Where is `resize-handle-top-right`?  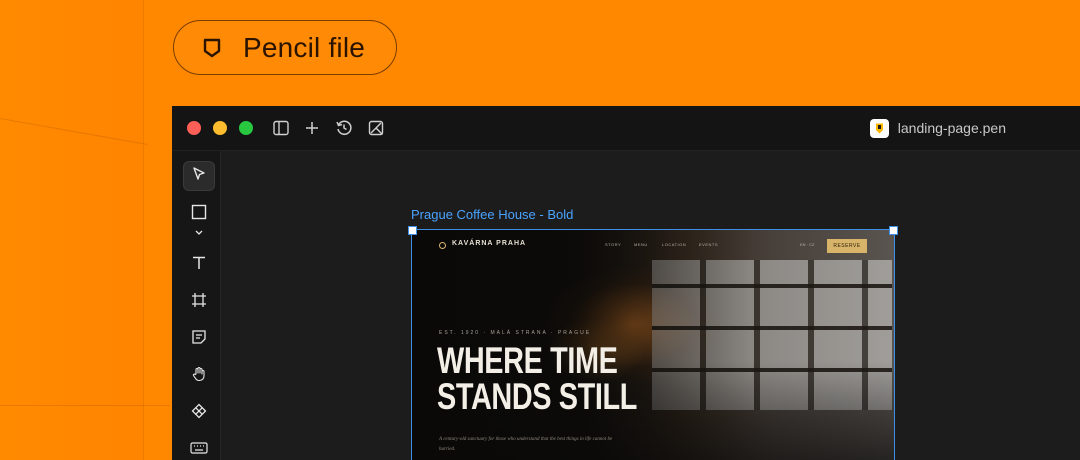 resize-handle-top-right is located at coordinates (893, 230).